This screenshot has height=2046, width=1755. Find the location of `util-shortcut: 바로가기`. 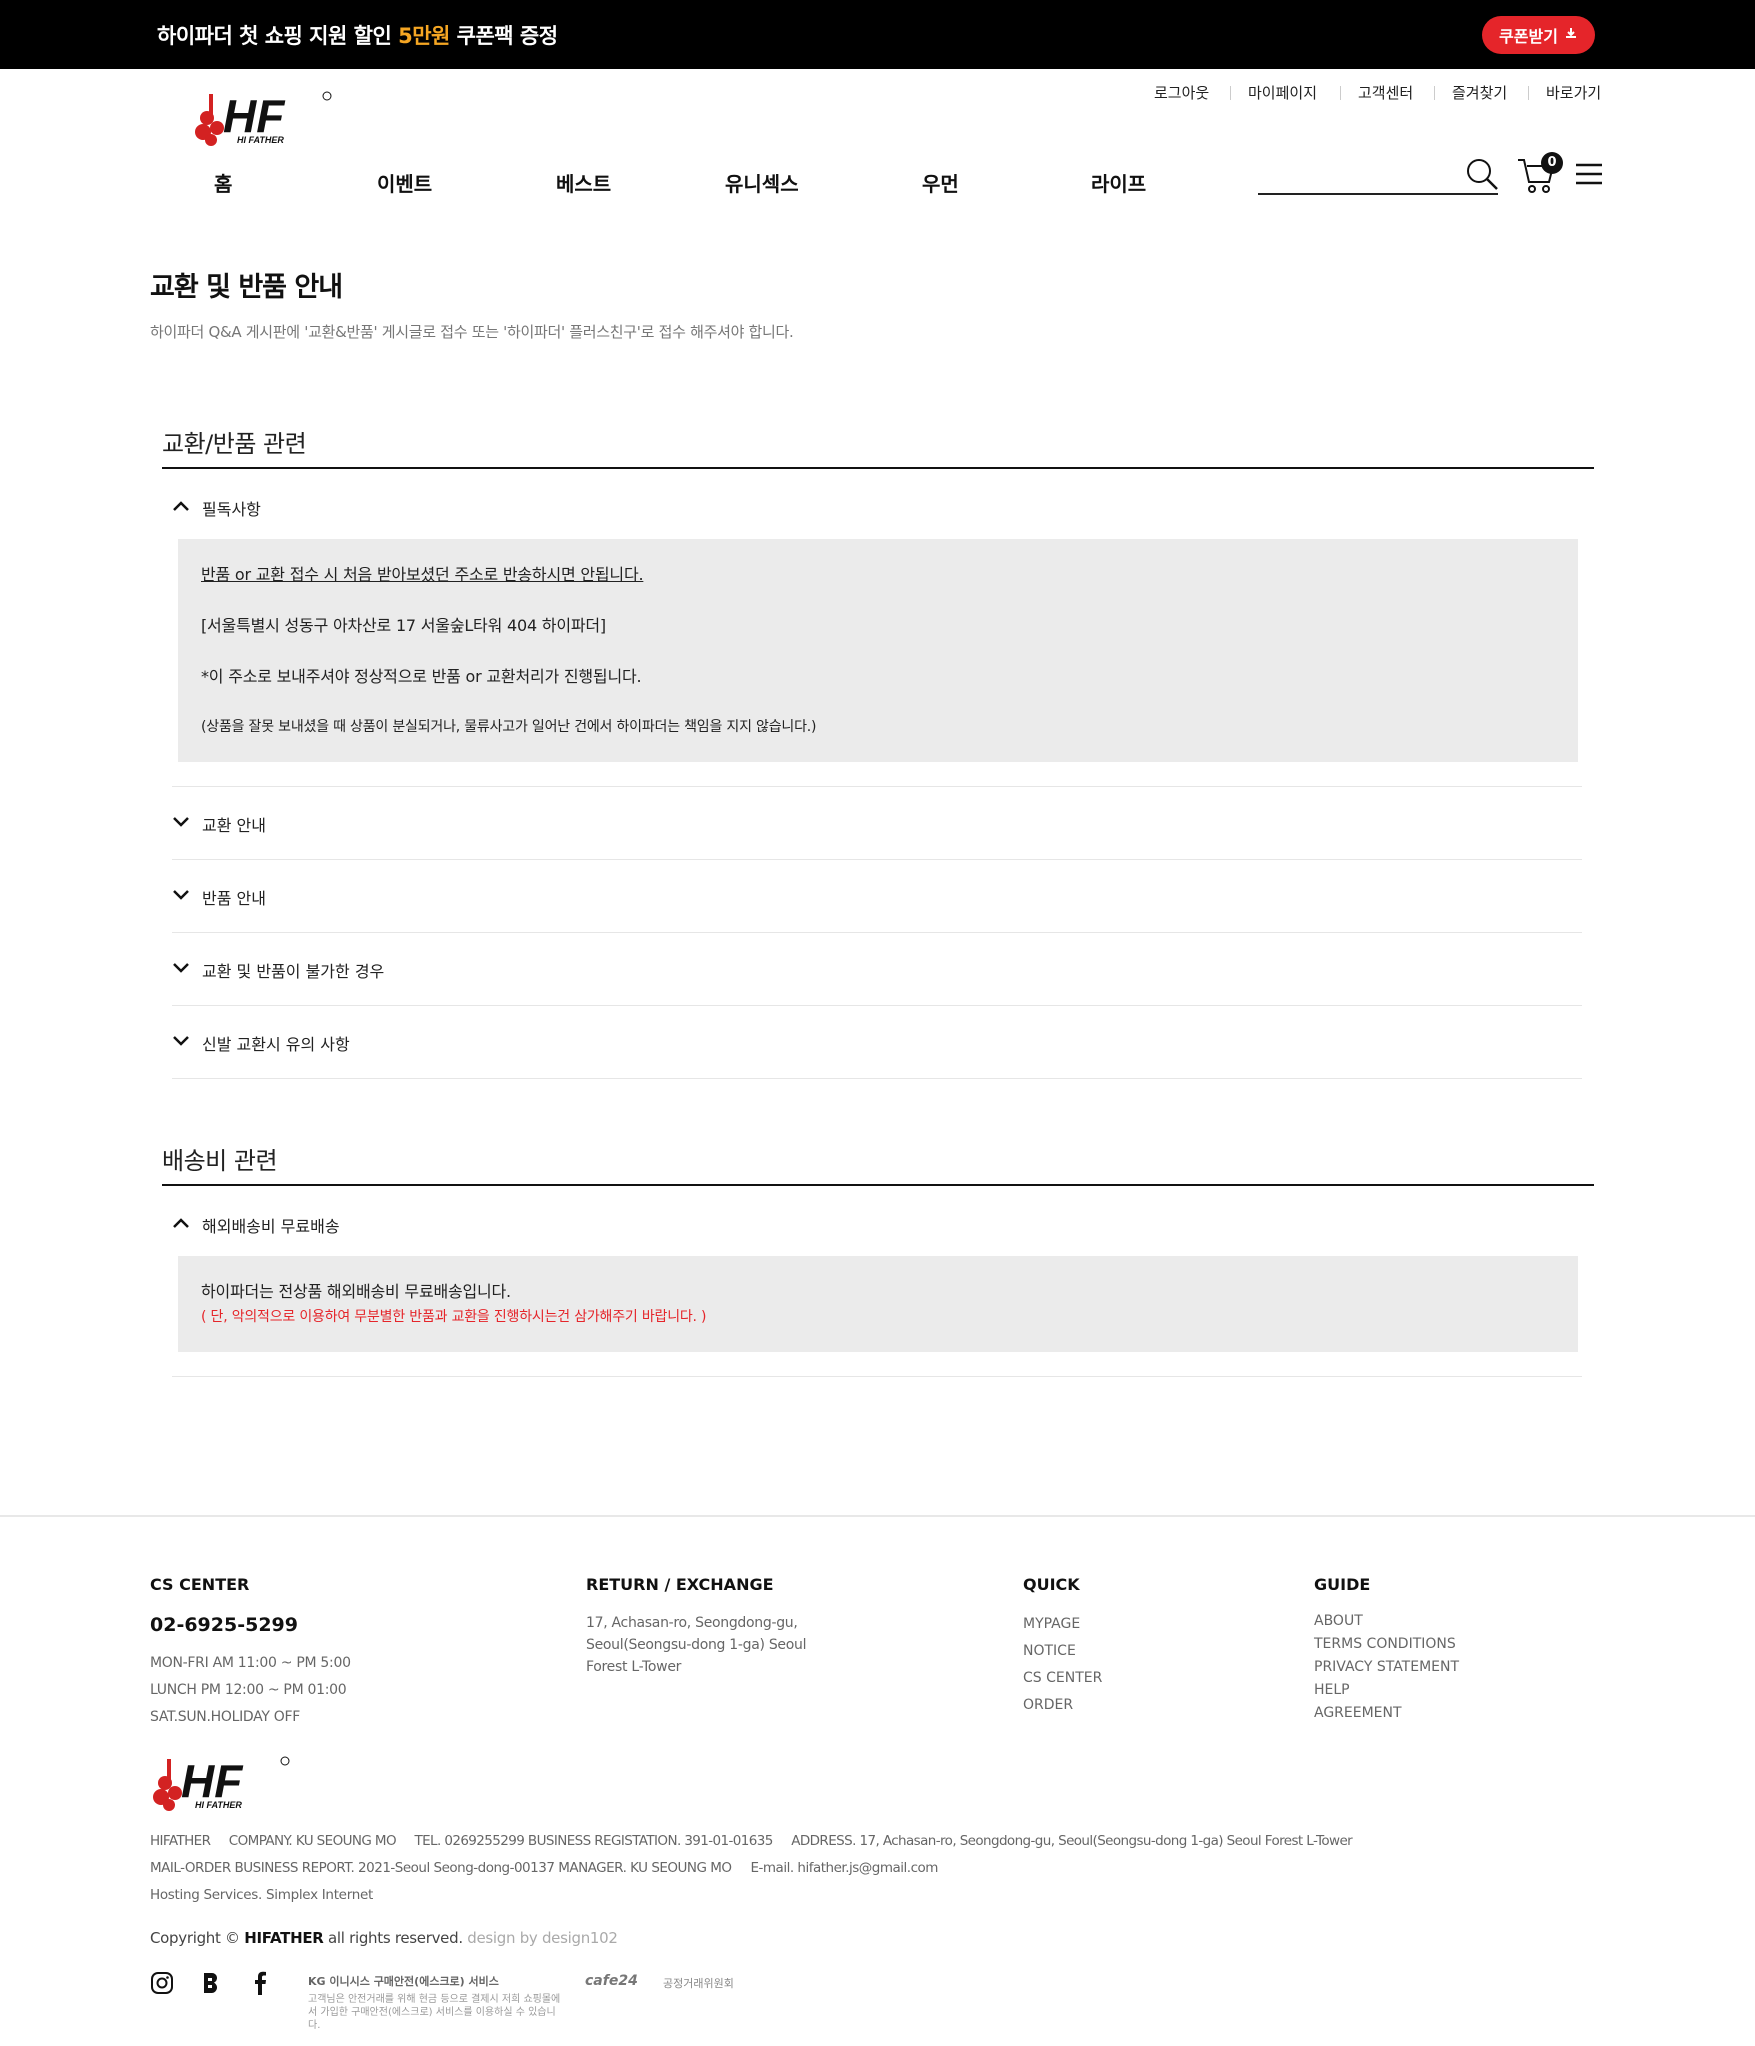

util-shortcut: 바로가기 is located at coordinates (1573, 92).